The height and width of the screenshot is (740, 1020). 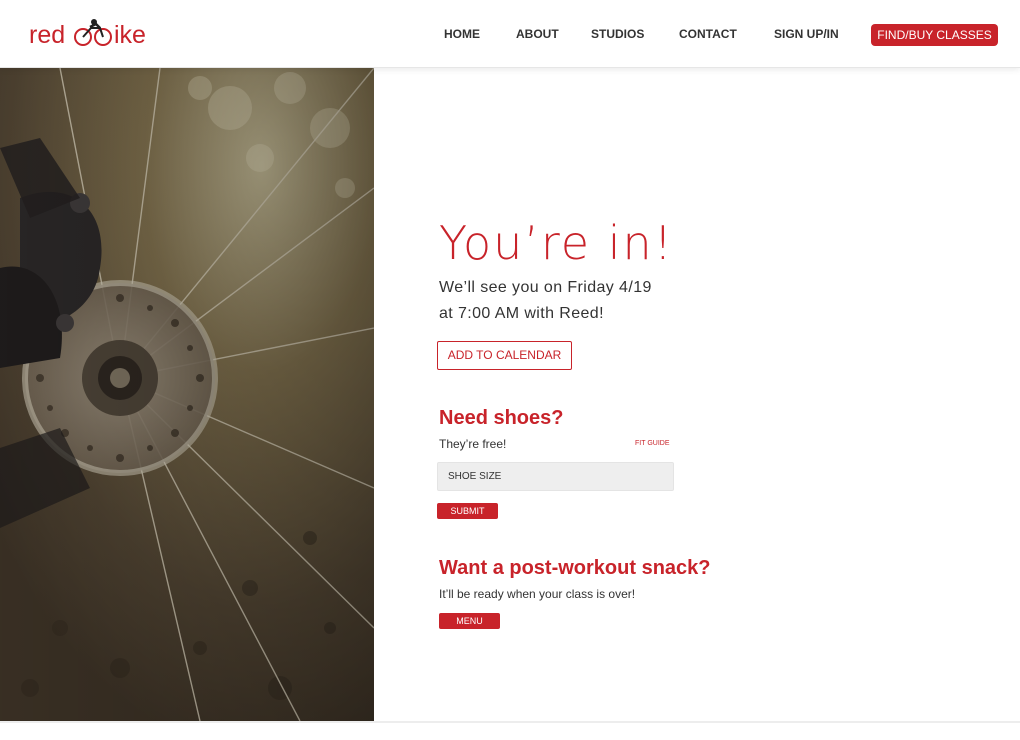 I want to click on shoe-size-input, so click(x=555, y=476).